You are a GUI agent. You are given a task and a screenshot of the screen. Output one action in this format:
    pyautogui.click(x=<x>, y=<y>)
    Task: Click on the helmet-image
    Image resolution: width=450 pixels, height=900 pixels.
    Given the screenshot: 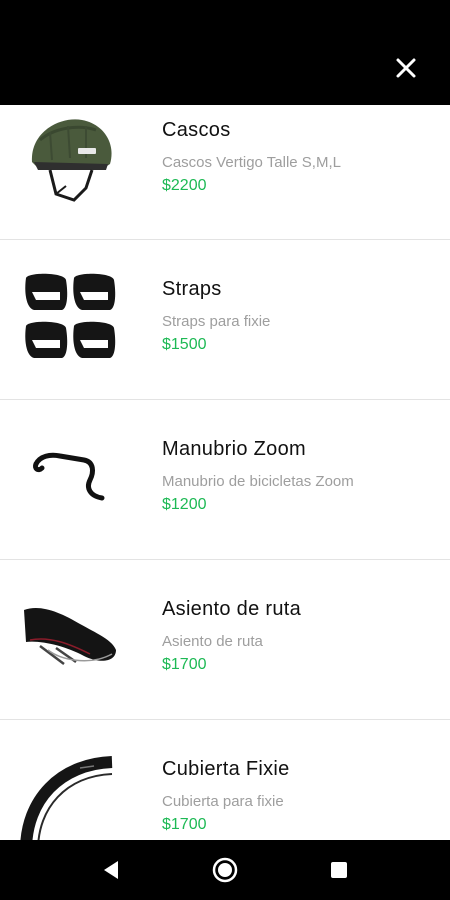 What is the action you would take?
    pyautogui.click(x=70, y=160)
    